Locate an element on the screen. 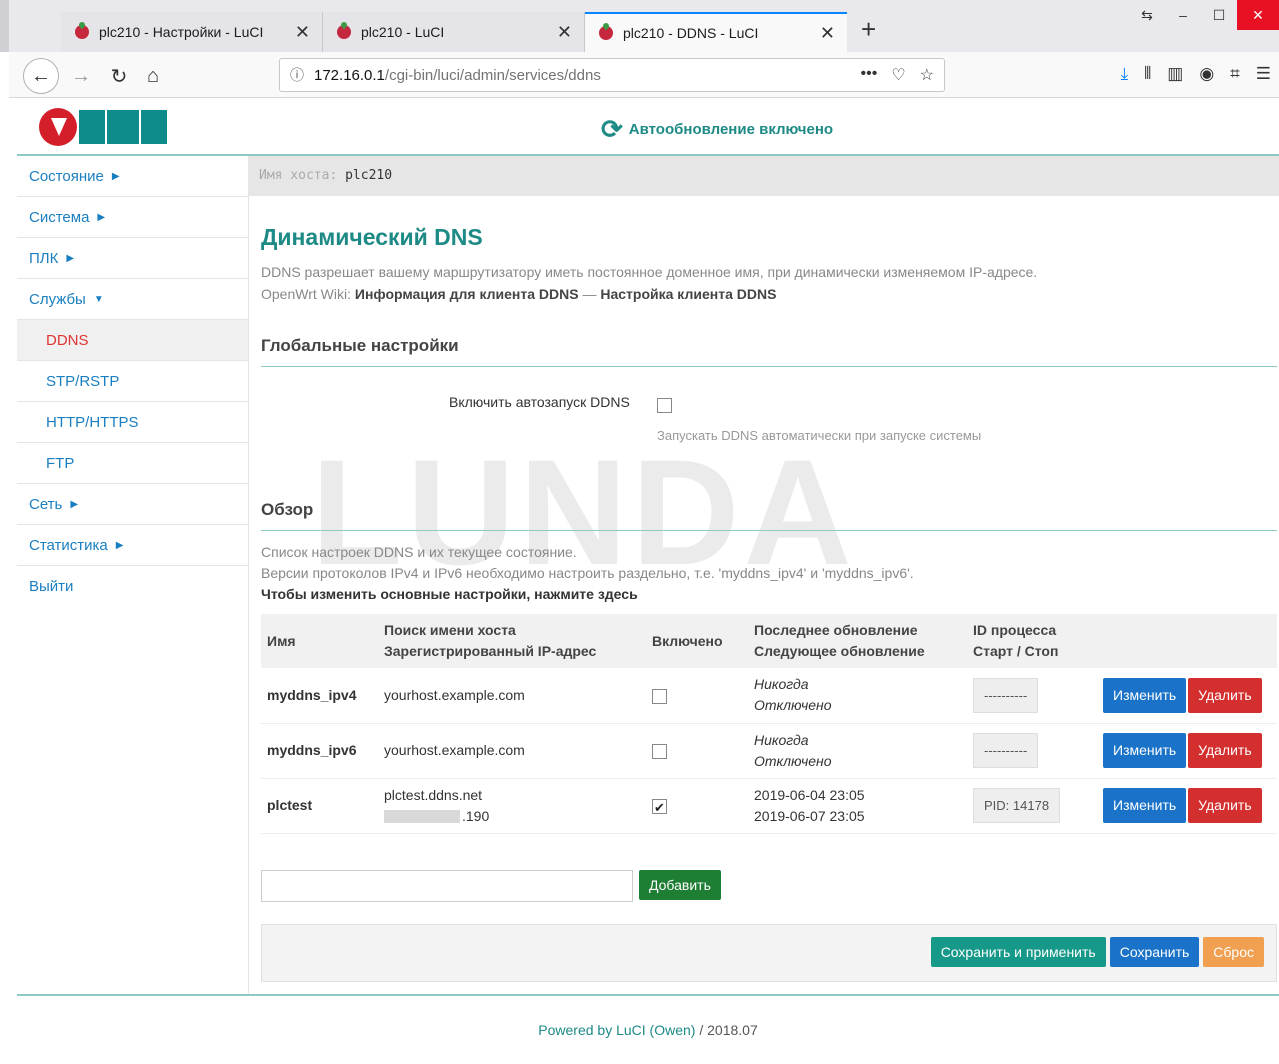 This screenshot has width=1279, height=1064. reload-icon: ↻ is located at coordinates (119, 76).